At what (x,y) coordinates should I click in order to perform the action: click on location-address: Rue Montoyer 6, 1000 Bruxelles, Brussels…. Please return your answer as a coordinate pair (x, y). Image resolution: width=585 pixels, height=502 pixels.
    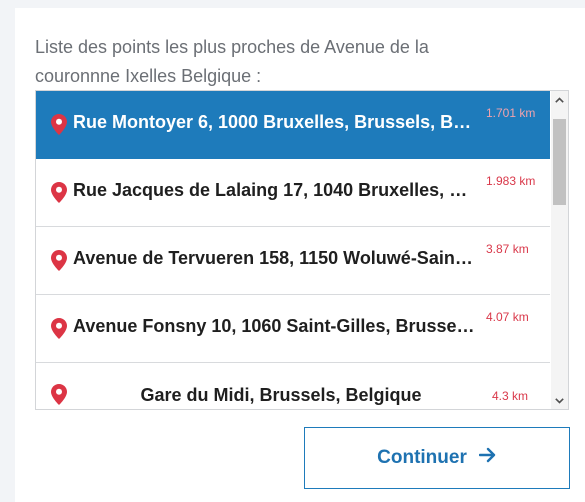
    Looking at the image, I should click on (275, 122).